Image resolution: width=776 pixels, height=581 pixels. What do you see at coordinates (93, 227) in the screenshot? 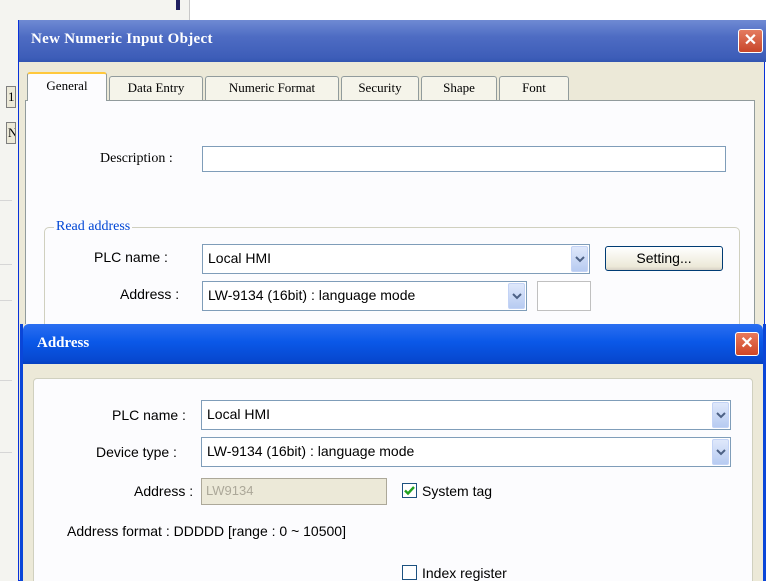
I see `read-address-title: Read address` at bounding box center [93, 227].